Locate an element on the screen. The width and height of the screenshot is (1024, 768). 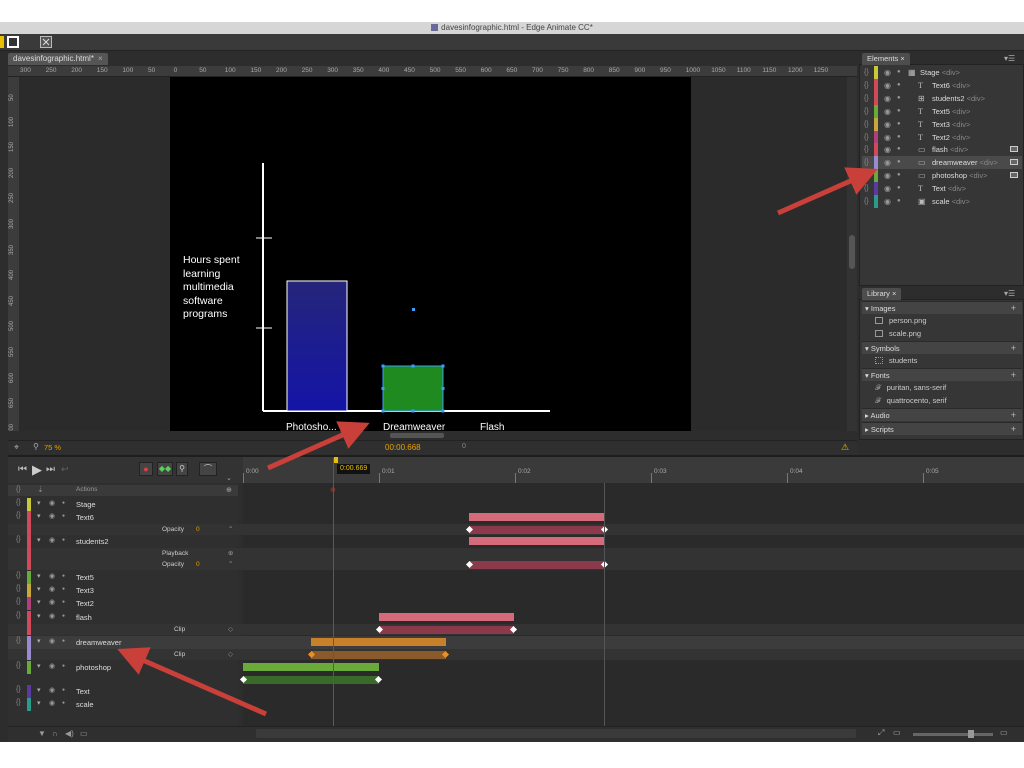
element-row-text2: {} ◉ ● T Text2 <div> is located at coordinates (942, 137).